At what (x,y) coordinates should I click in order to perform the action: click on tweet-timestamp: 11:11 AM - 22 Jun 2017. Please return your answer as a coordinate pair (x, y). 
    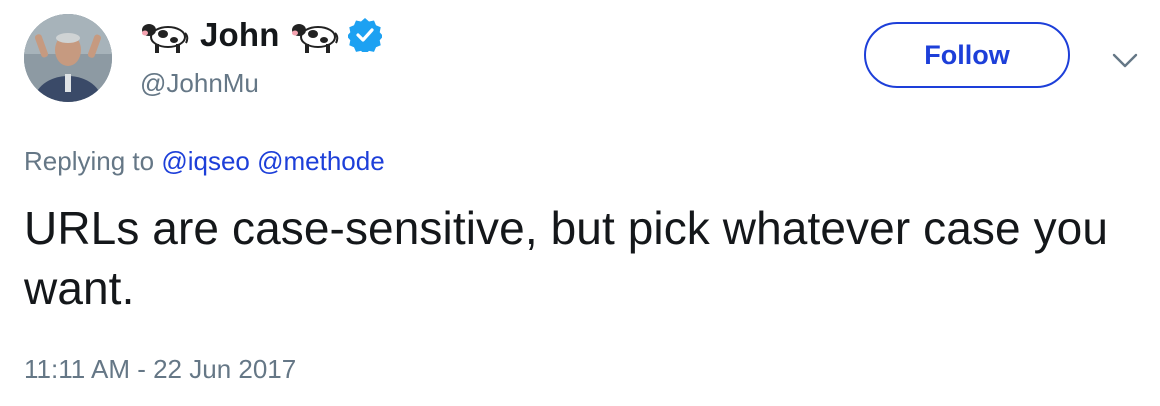
    Looking at the image, I should click on (160, 369).